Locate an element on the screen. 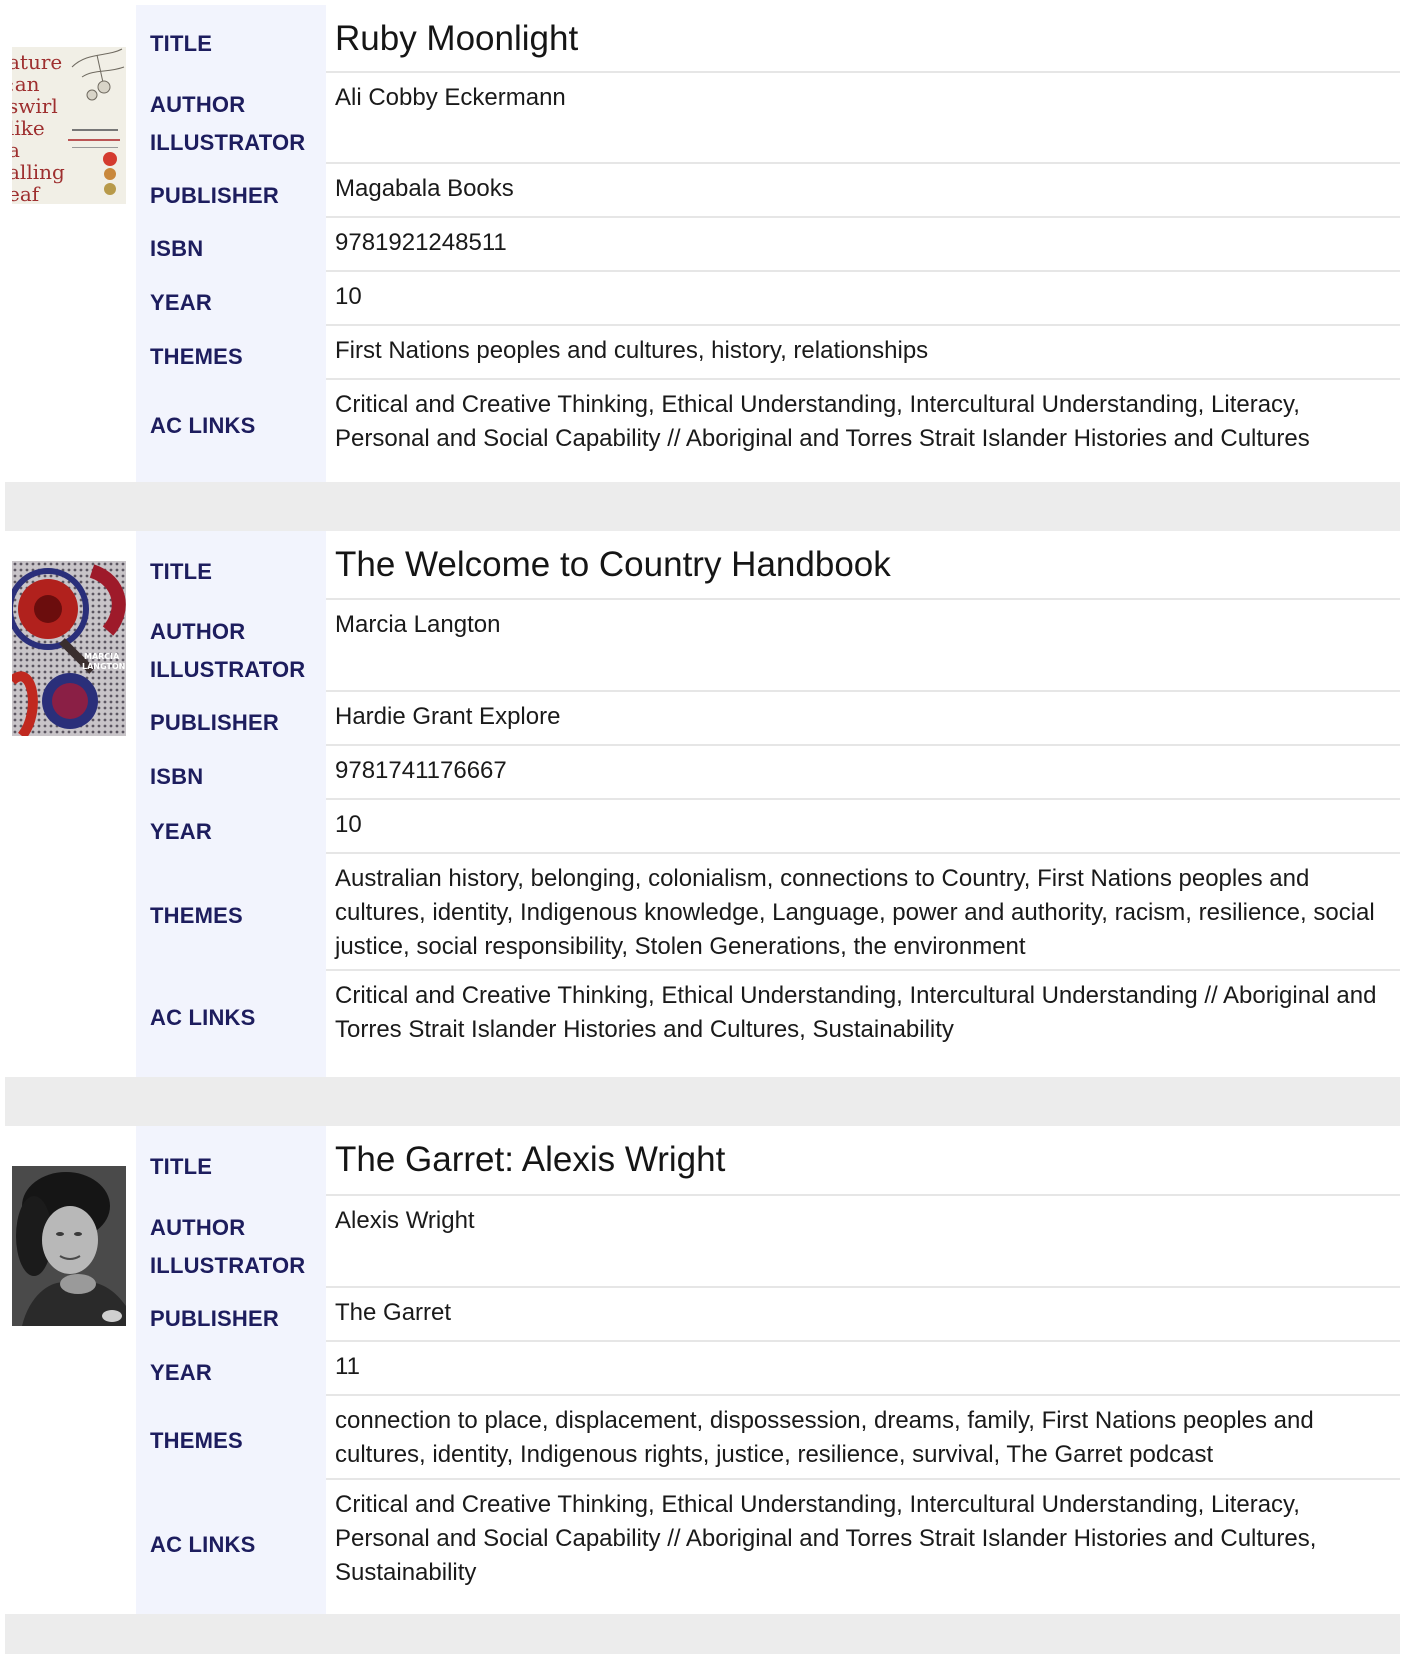 The width and height of the screenshot is (1404, 1654). isbn-row: ISBN 9781921248511 is located at coordinates (768, 245).